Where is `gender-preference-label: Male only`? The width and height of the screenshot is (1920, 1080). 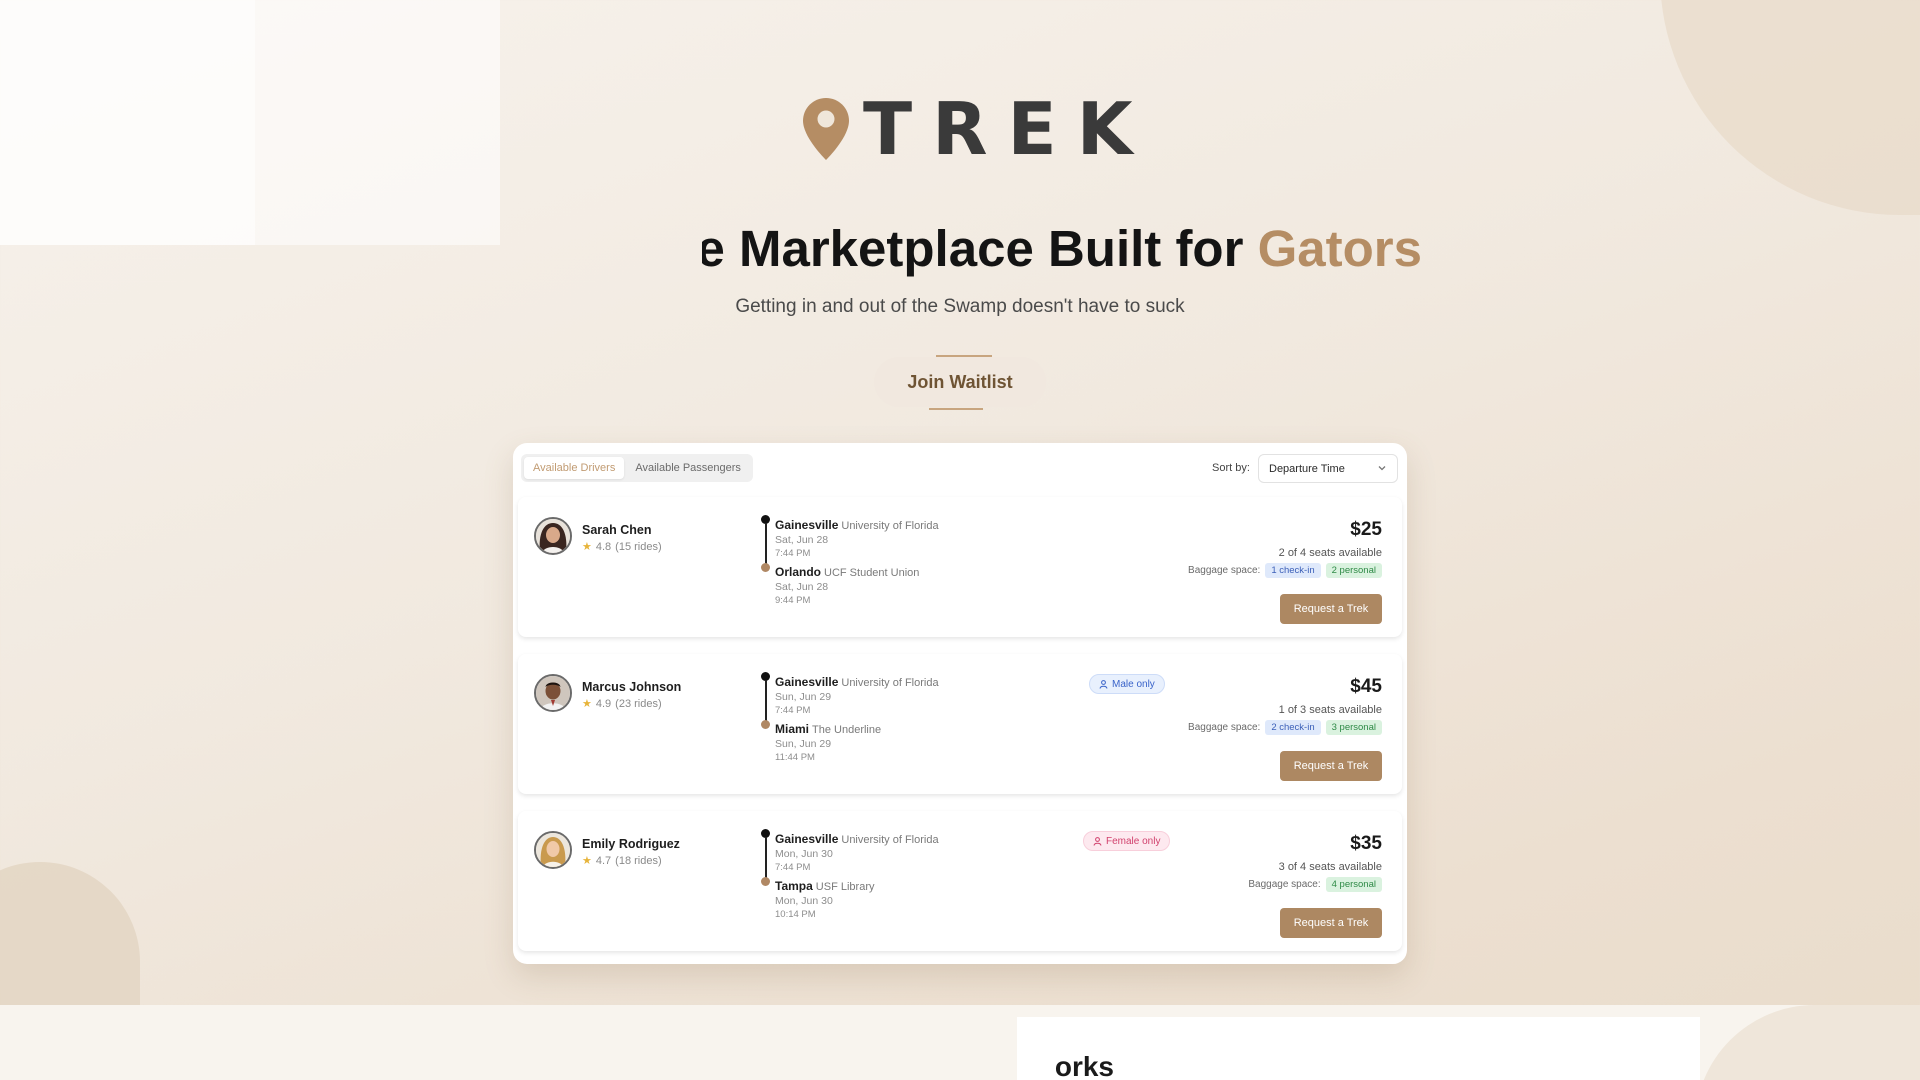
gender-preference-label: Male only is located at coordinates (1133, 684).